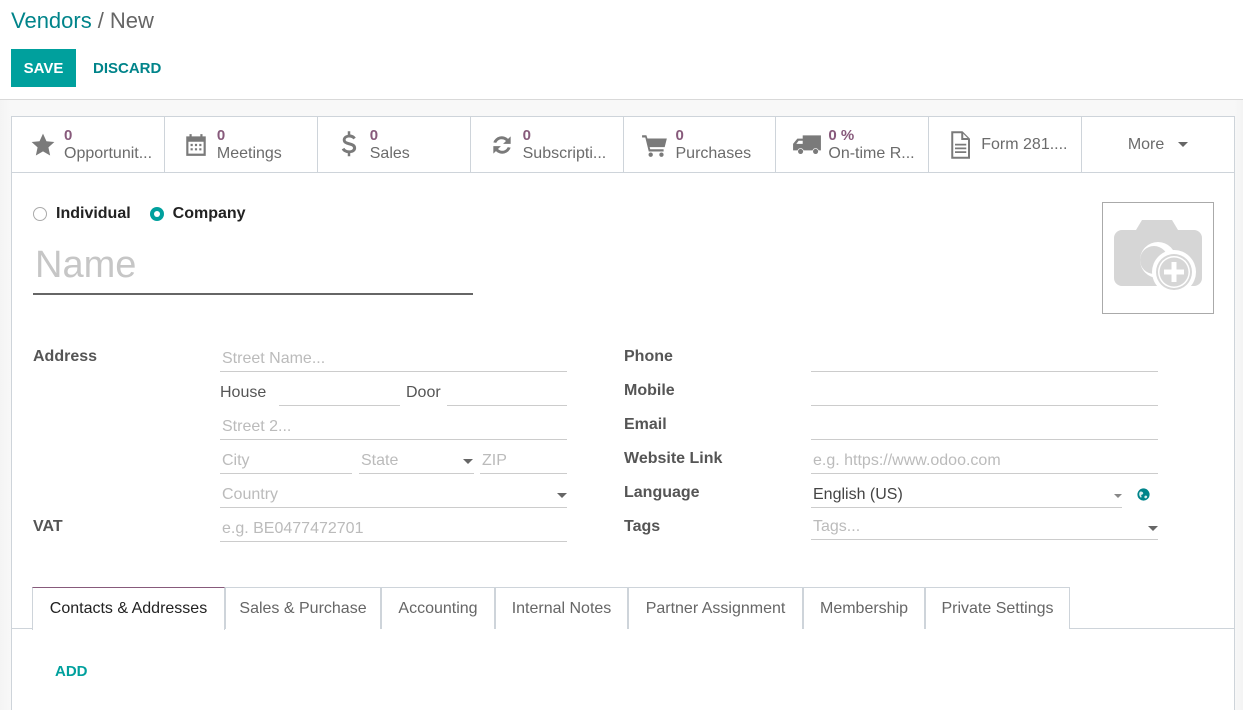 The height and width of the screenshot is (710, 1243). What do you see at coordinates (43, 68) in the screenshot?
I see `save-button: SAVE` at bounding box center [43, 68].